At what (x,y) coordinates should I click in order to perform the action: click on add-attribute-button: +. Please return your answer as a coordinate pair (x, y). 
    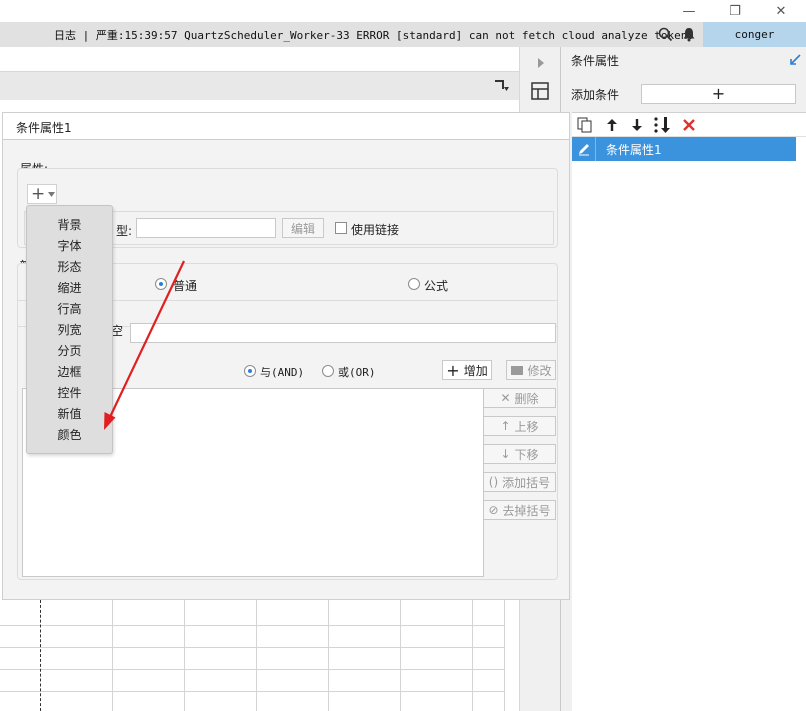
    Looking at the image, I should click on (42, 194).